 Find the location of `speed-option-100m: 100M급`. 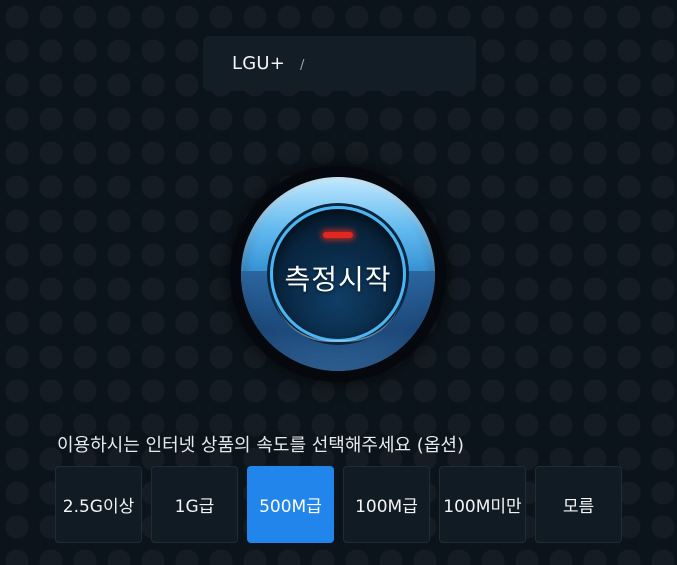

speed-option-100m: 100M급 is located at coordinates (386, 504).